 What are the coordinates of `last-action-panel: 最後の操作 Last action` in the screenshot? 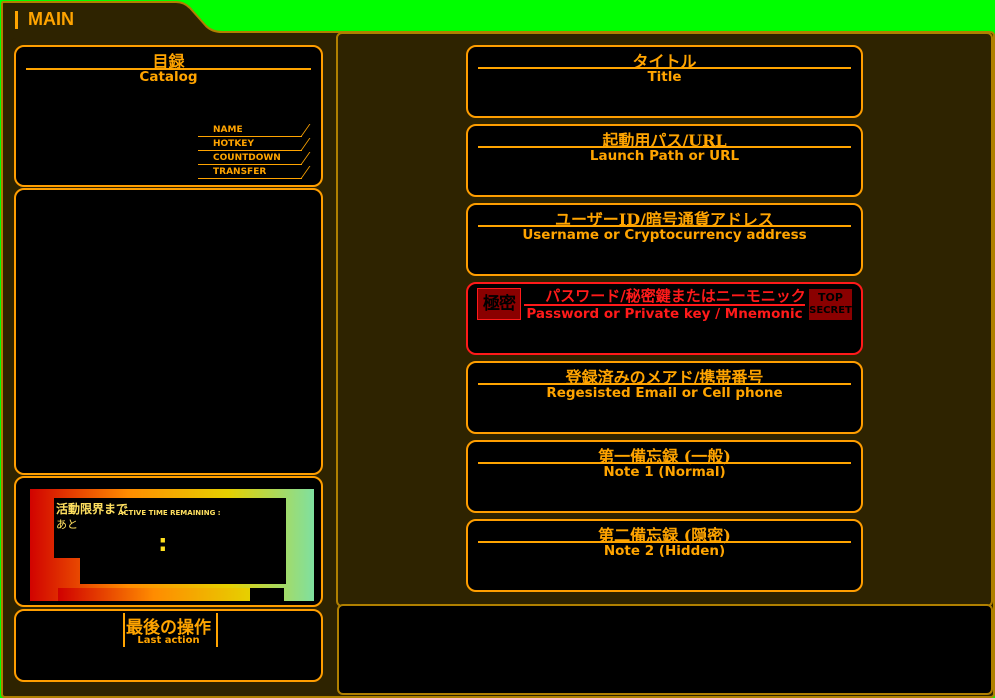 It's located at (168, 645).